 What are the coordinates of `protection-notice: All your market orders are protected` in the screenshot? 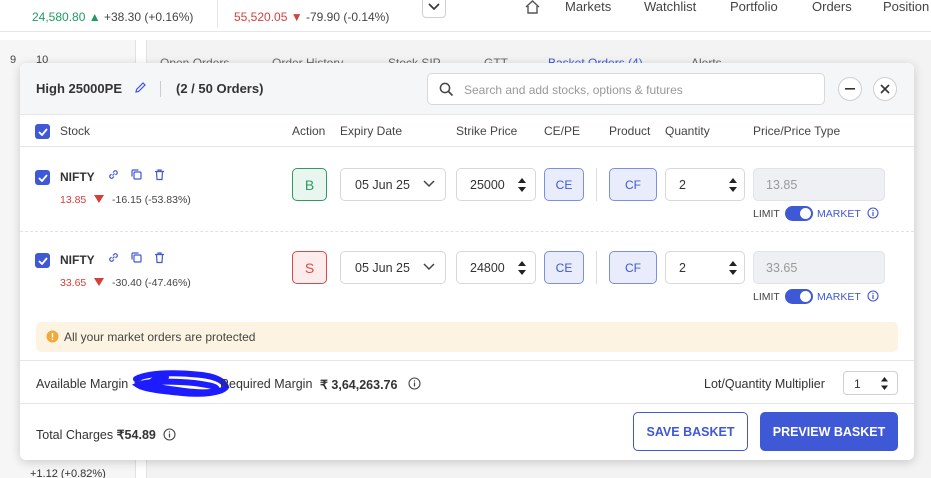 It's located at (467, 337).